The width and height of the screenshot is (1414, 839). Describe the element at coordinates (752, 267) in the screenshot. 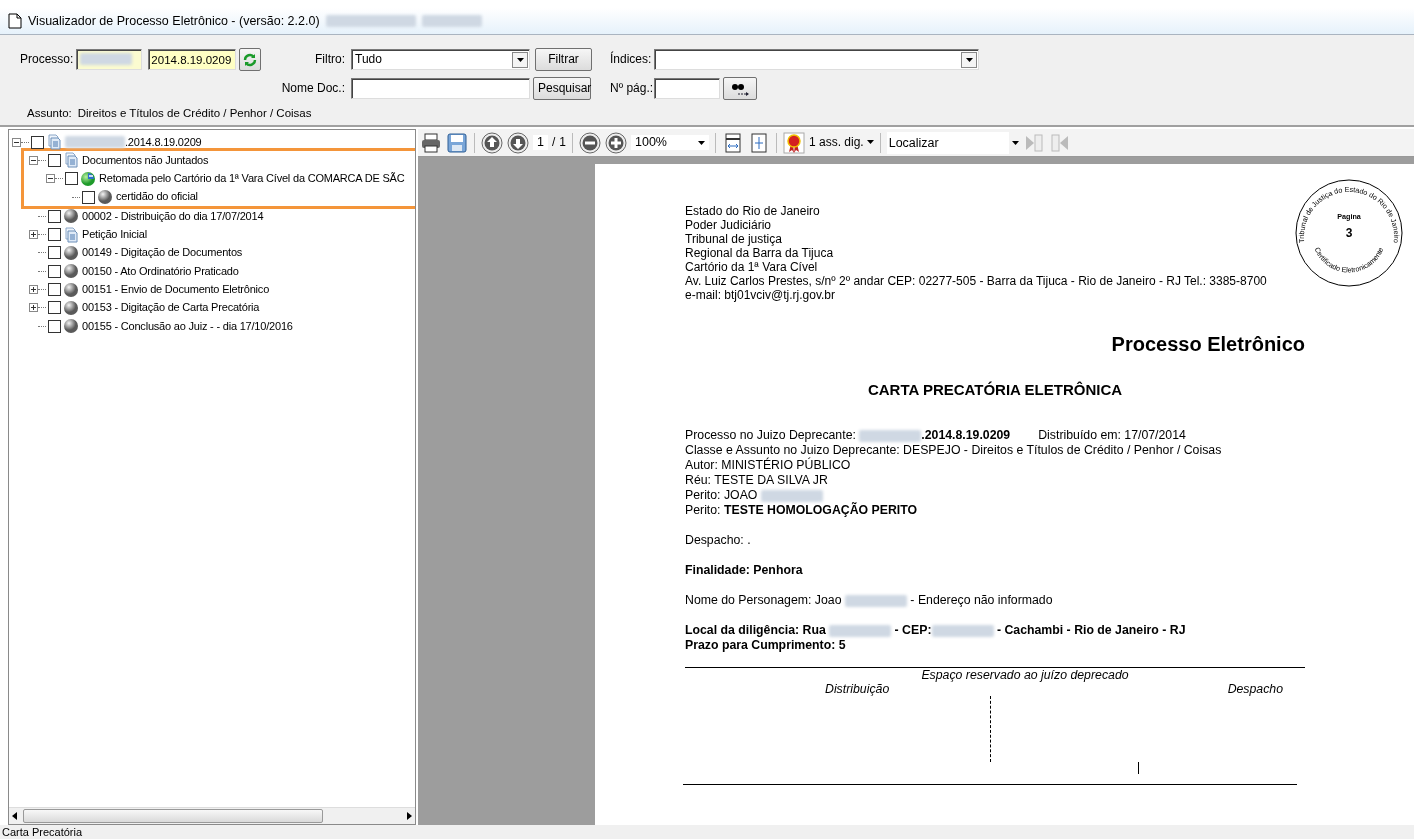

I see `header-line: Cartório da 1ª Vara Cível` at that location.